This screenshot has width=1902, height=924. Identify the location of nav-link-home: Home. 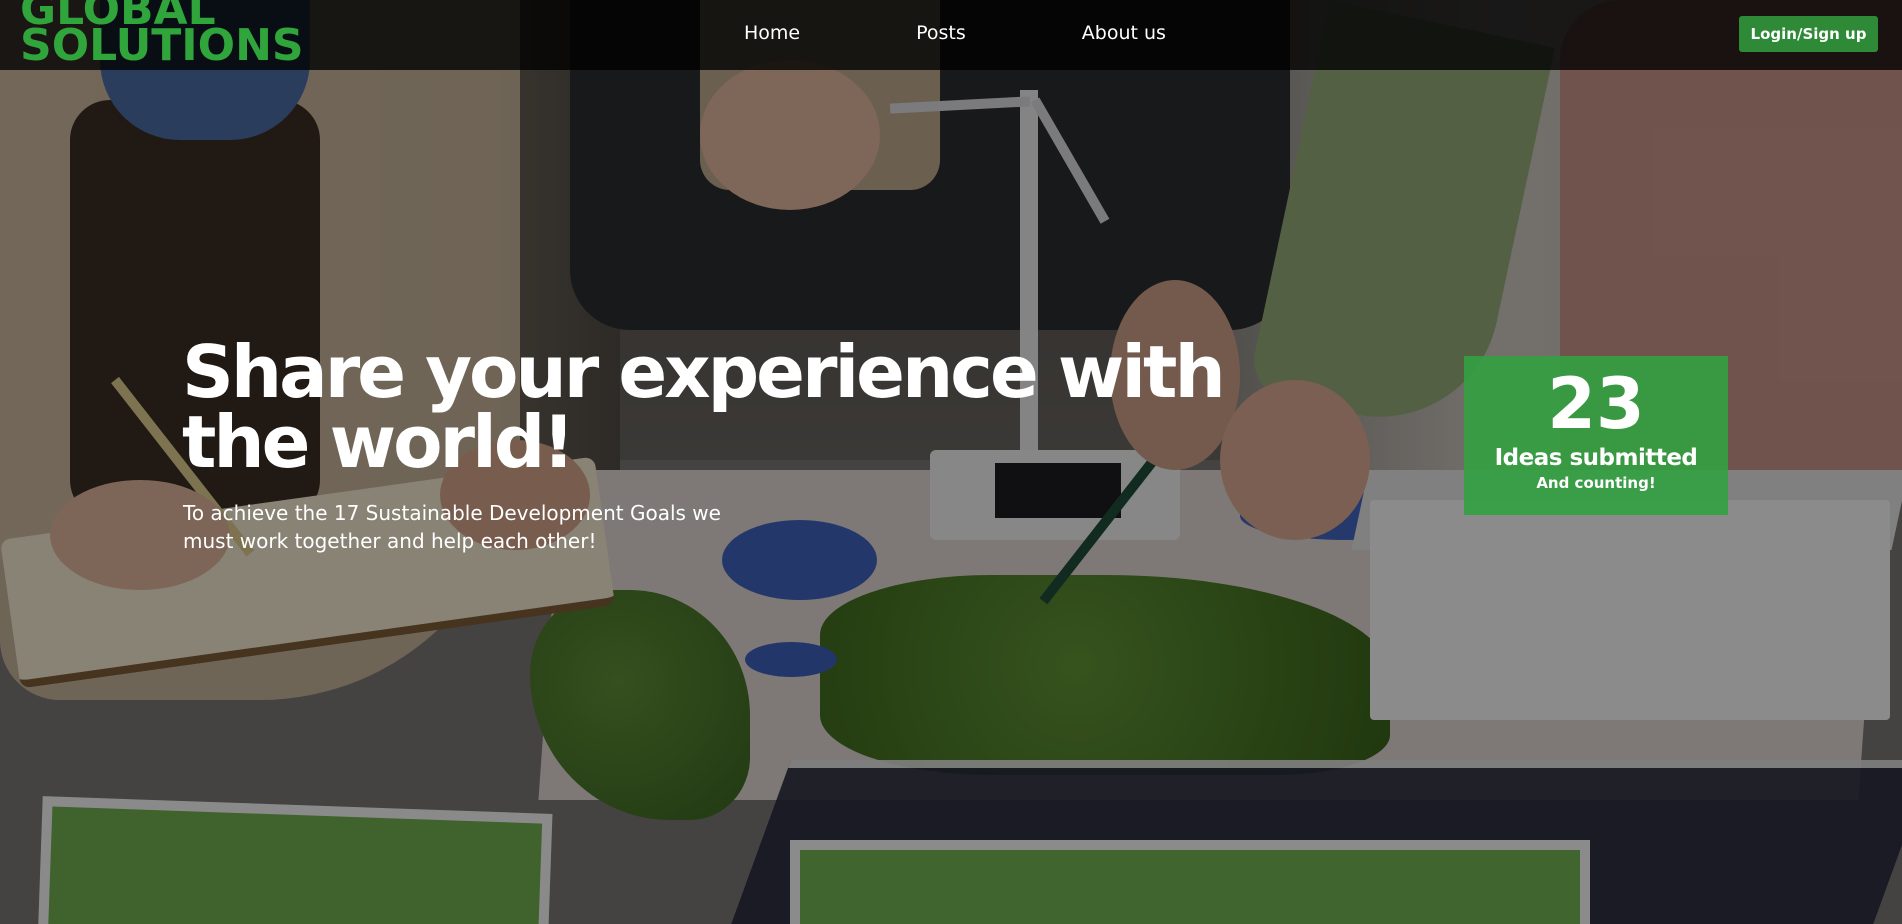
(772, 33).